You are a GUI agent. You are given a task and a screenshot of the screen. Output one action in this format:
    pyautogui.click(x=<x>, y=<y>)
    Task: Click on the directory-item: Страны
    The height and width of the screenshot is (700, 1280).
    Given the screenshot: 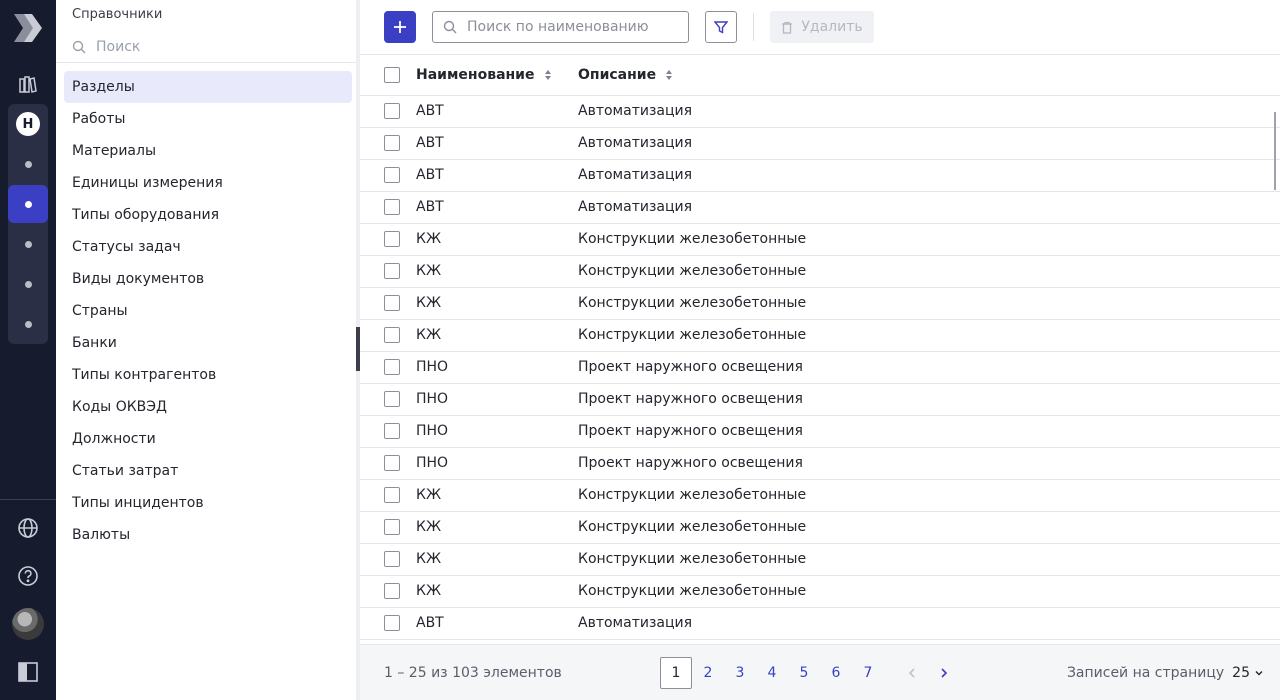 What is the action you would take?
    pyautogui.click(x=208, y=311)
    